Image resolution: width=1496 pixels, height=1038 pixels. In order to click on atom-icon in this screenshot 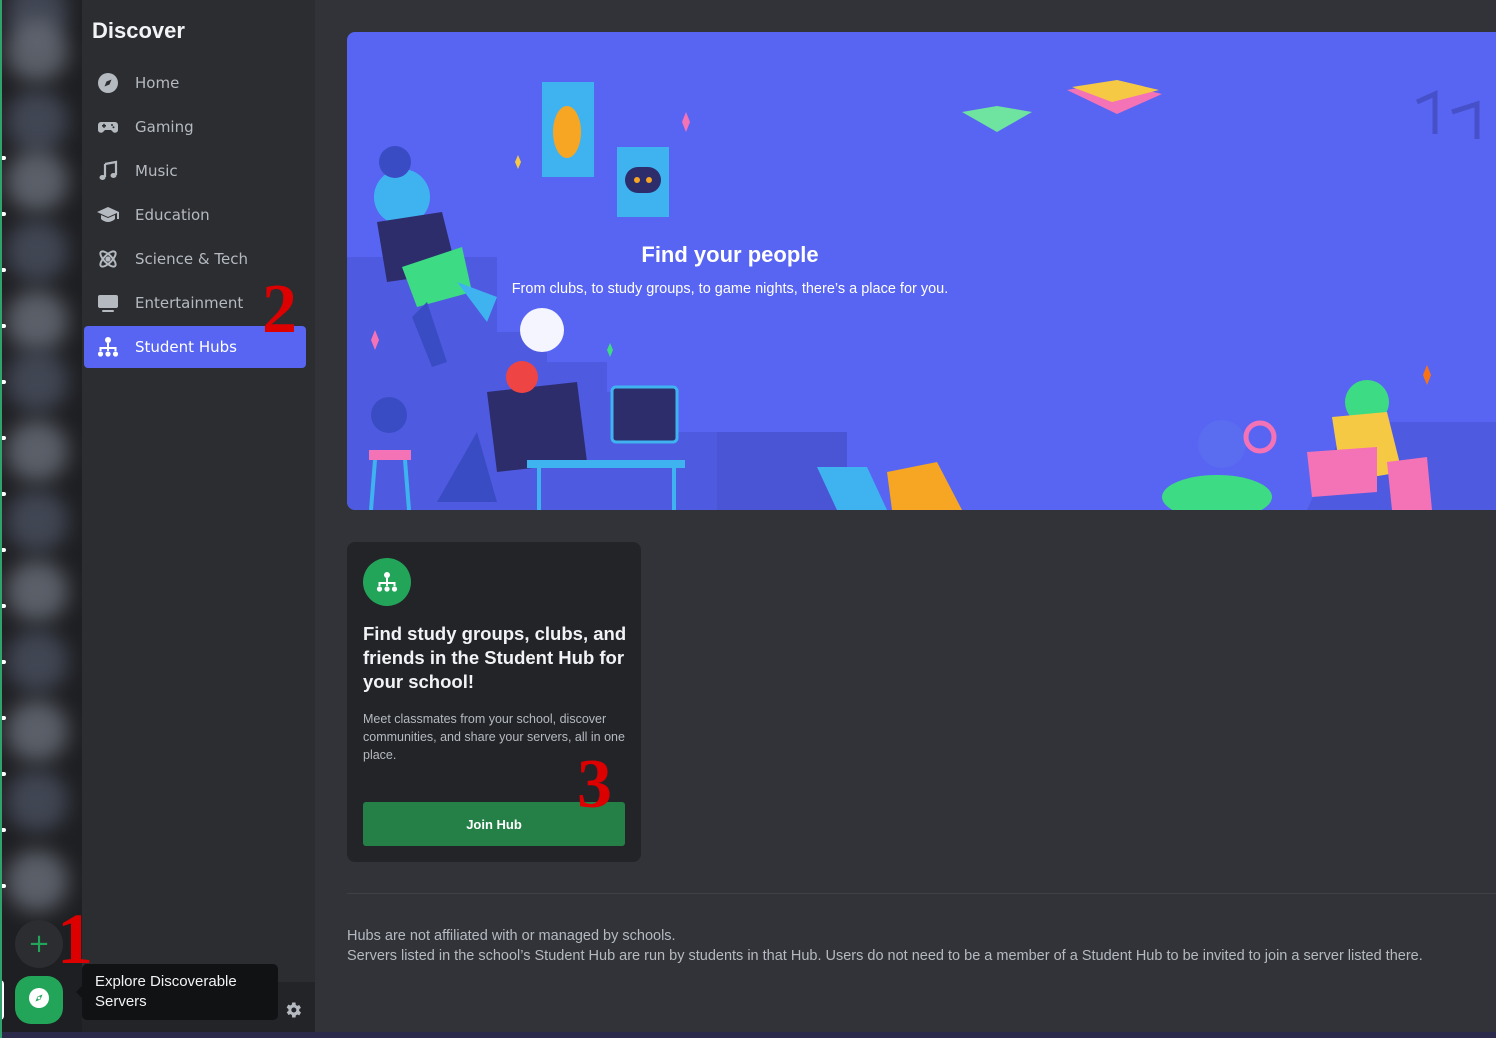, I will do `click(108, 259)`.